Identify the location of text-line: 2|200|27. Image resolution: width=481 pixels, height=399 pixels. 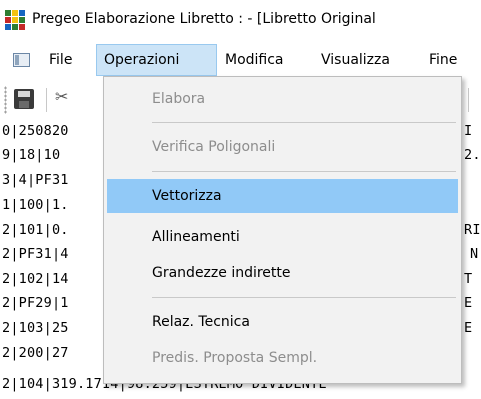
(35, 353).